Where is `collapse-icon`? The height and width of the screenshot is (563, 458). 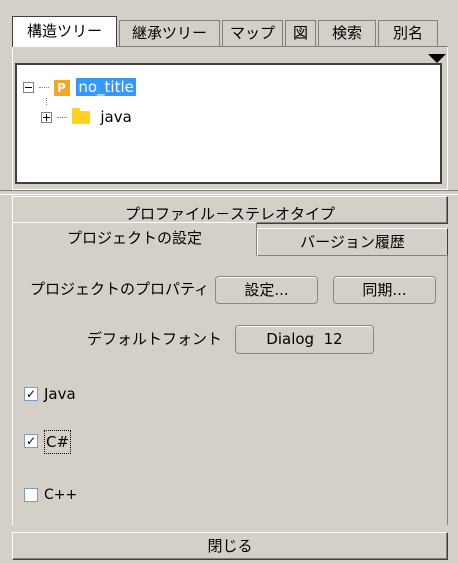
collapse-icon is located at coordinates (28, 87).